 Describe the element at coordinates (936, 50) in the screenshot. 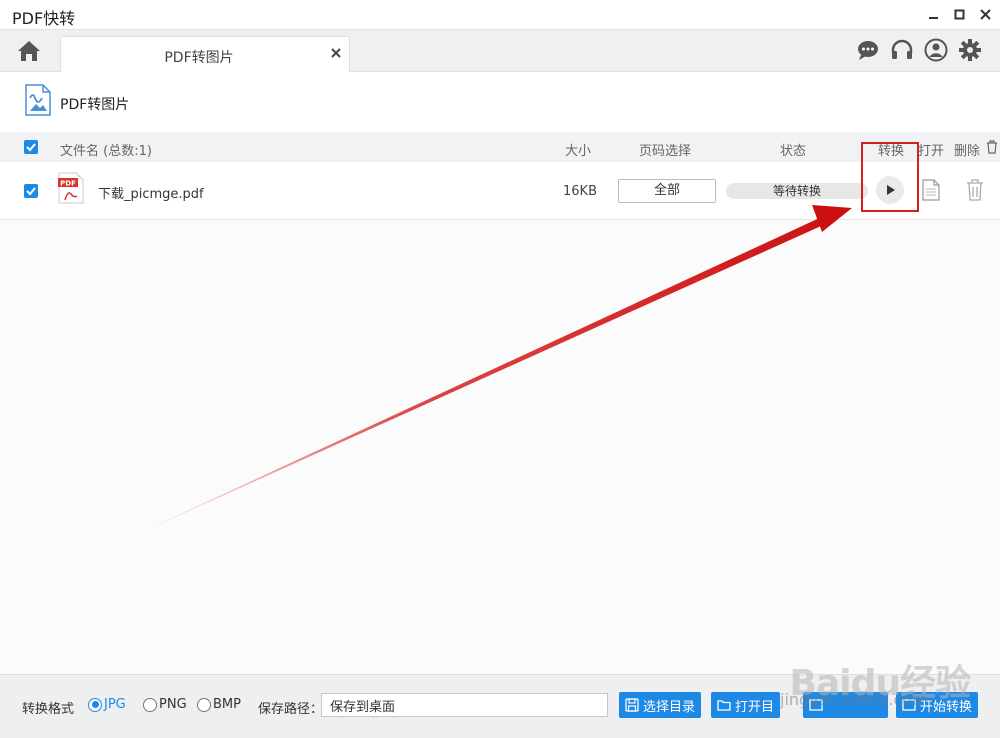

I see `user-icon` at that location.